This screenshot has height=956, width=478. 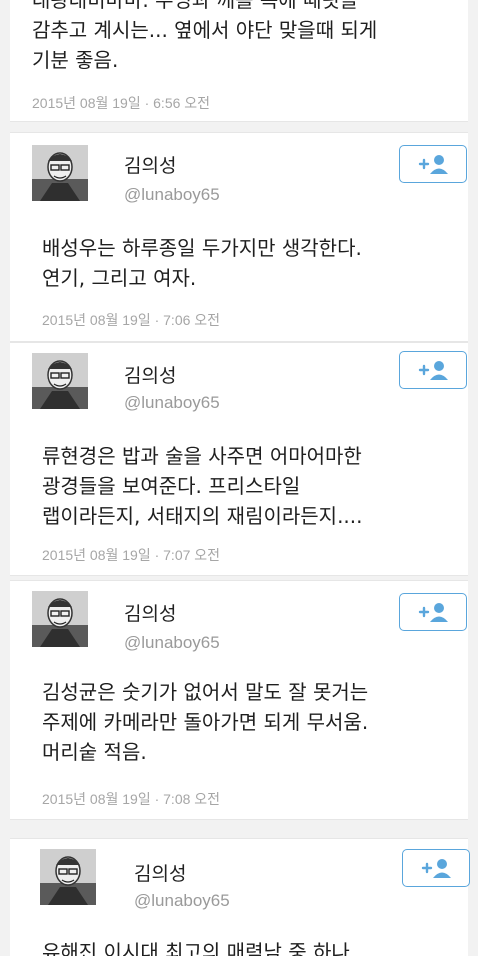 I want to click on tweet-text: 배성우는 하루종일 두가지만 생각한다. 연기, 그리고 여자., so click(x=202, y=263).